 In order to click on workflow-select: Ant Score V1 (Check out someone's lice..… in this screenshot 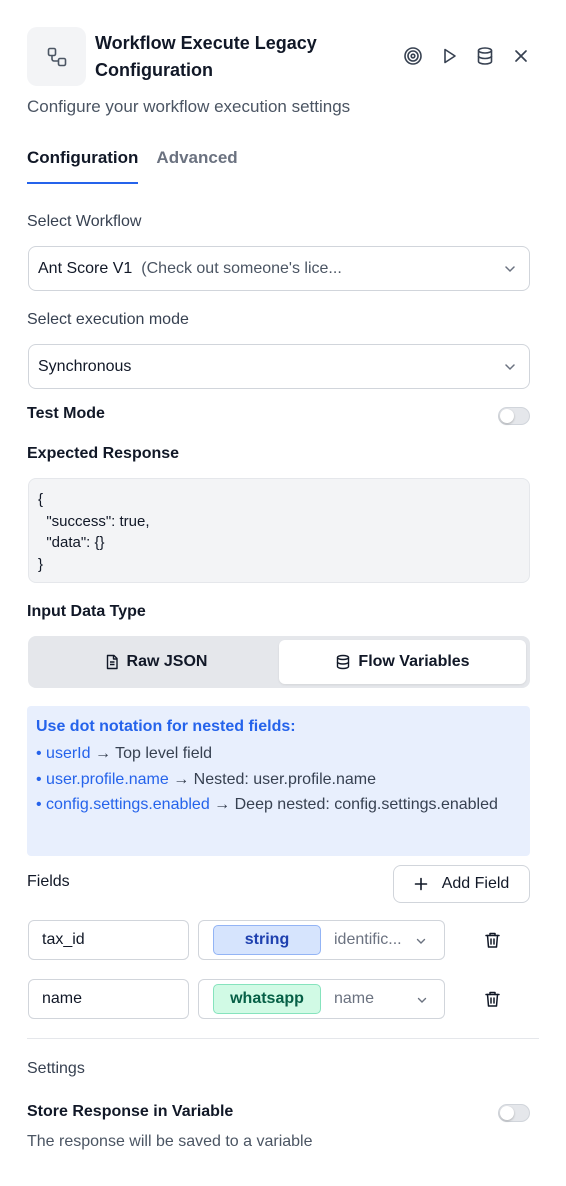, I will do `click(279, 268)`.